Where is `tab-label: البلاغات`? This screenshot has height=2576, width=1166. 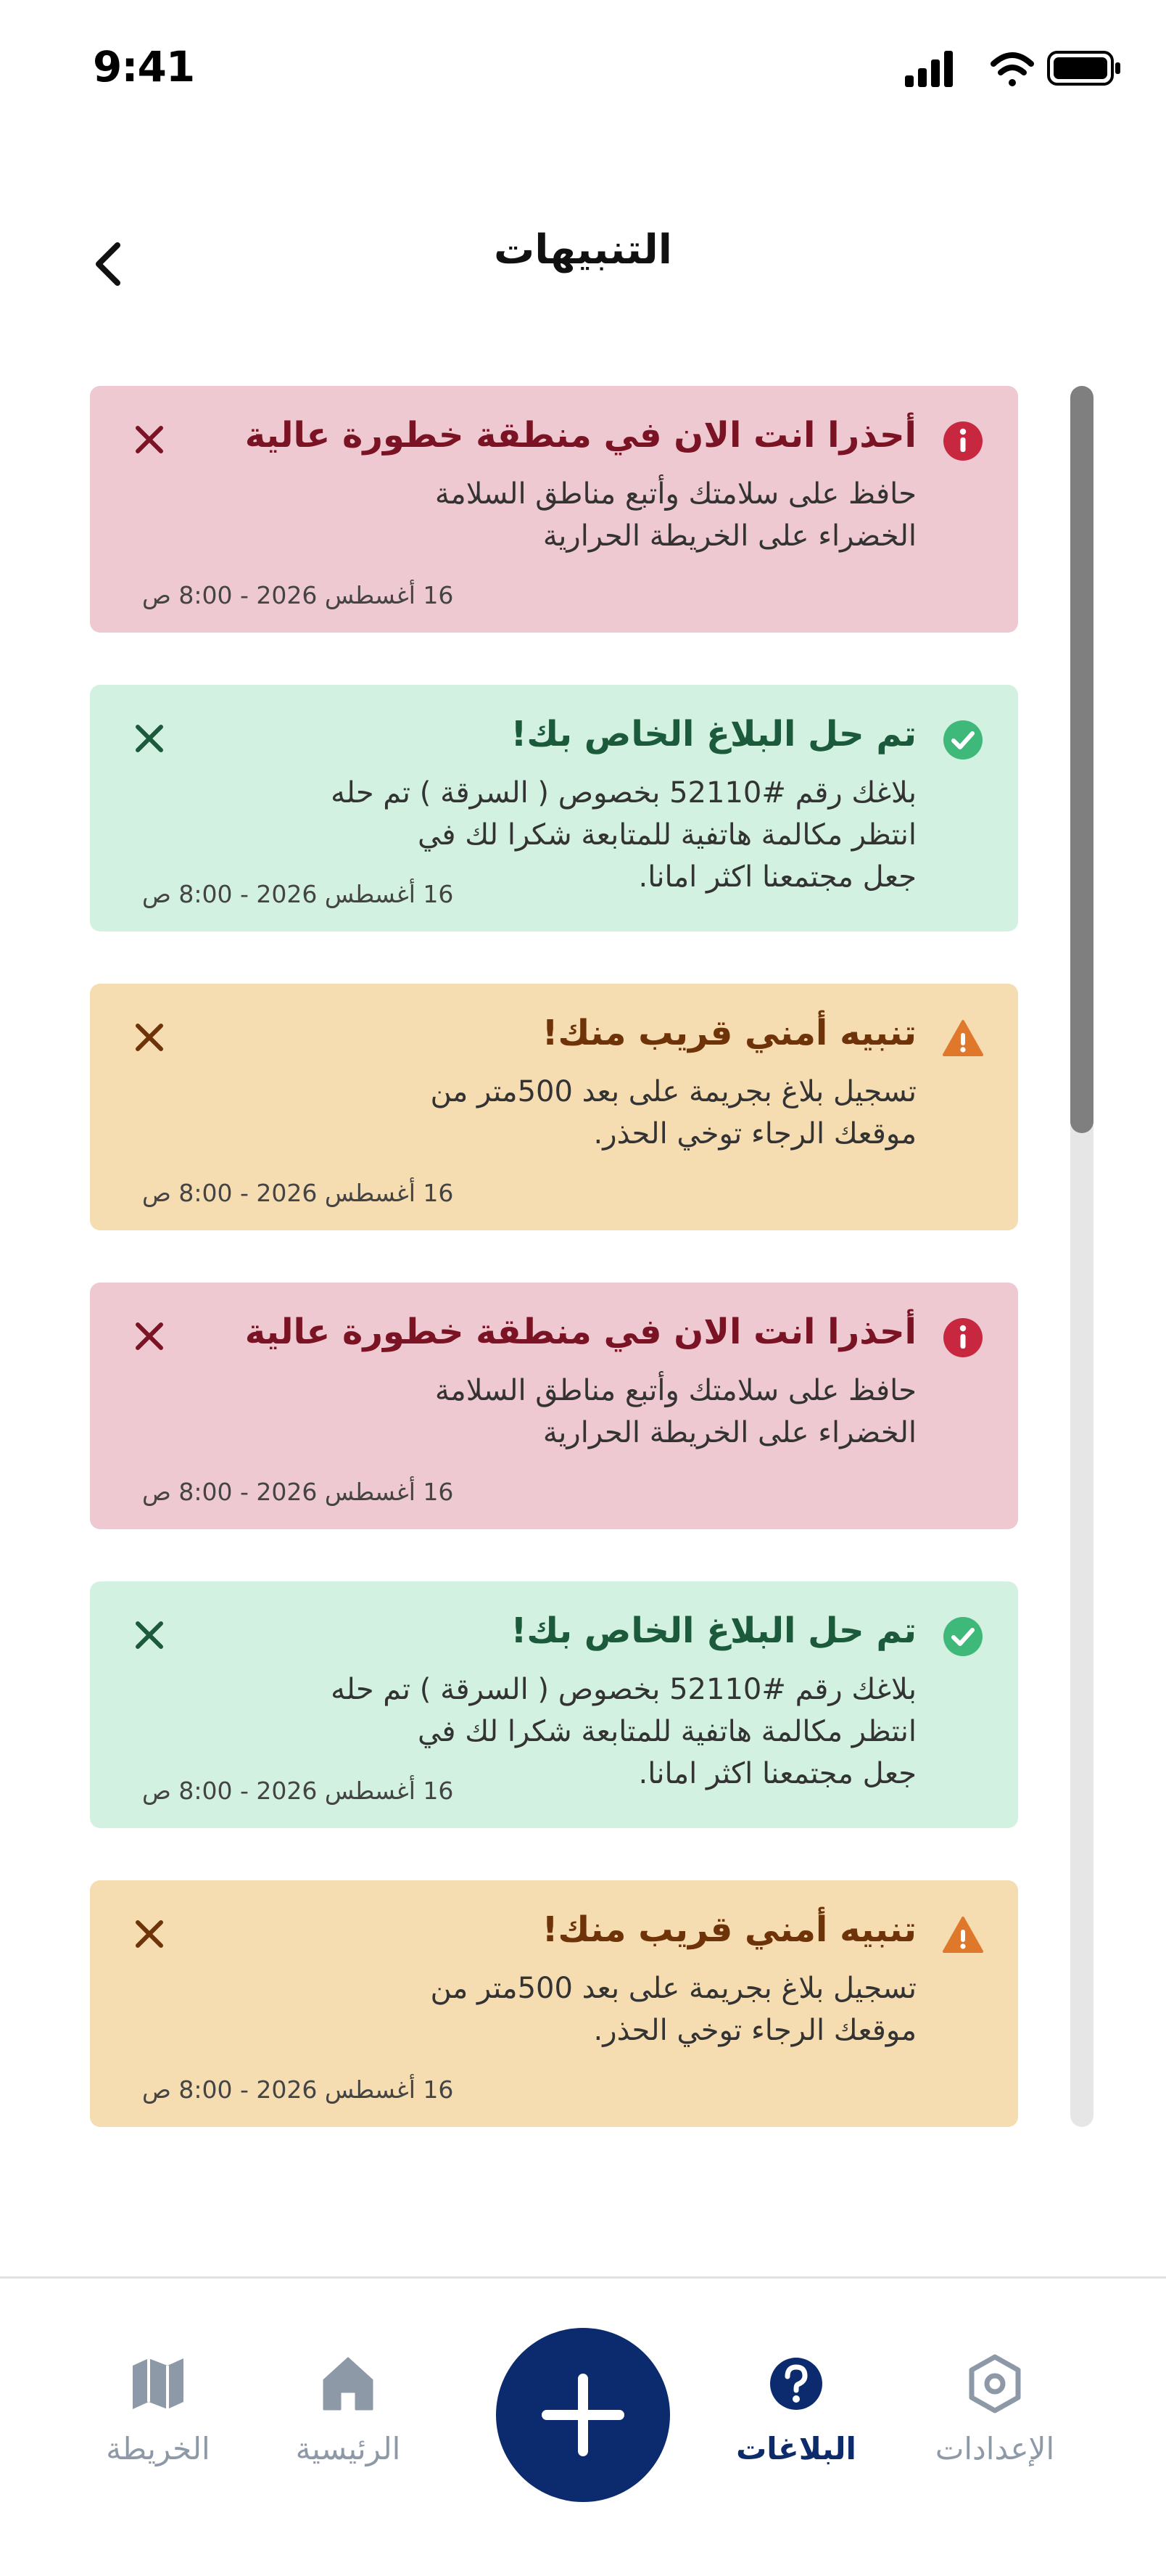 tab-label: البلاغات is located at coordinates (796, 2448).